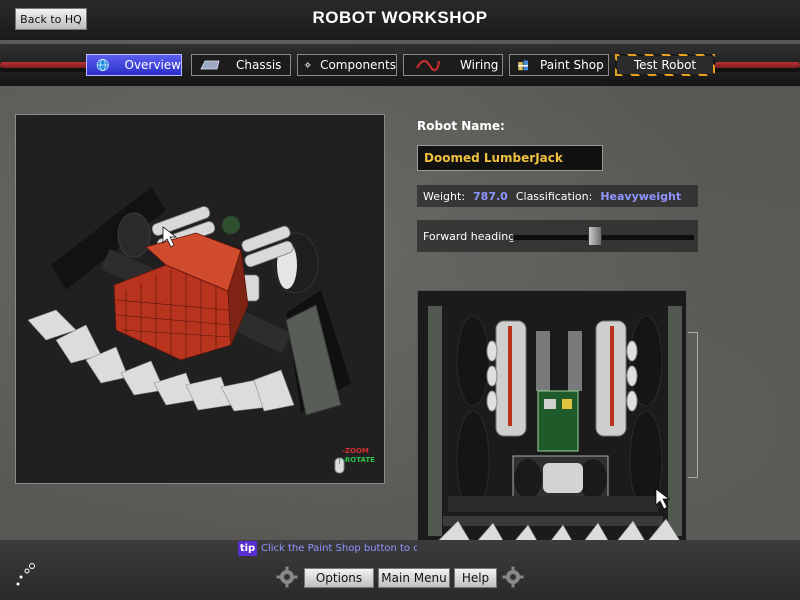 The width and height of the screenshot is (800, 600). Describe the element at coordinates (510, 158) in the screenshot. I see `robot-name-field: Doomed LumberJack` at that location.